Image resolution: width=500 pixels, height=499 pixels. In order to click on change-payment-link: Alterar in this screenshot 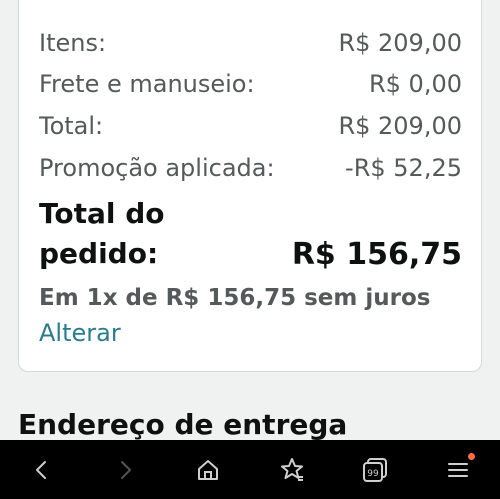, I will do `click(80, 333)`.